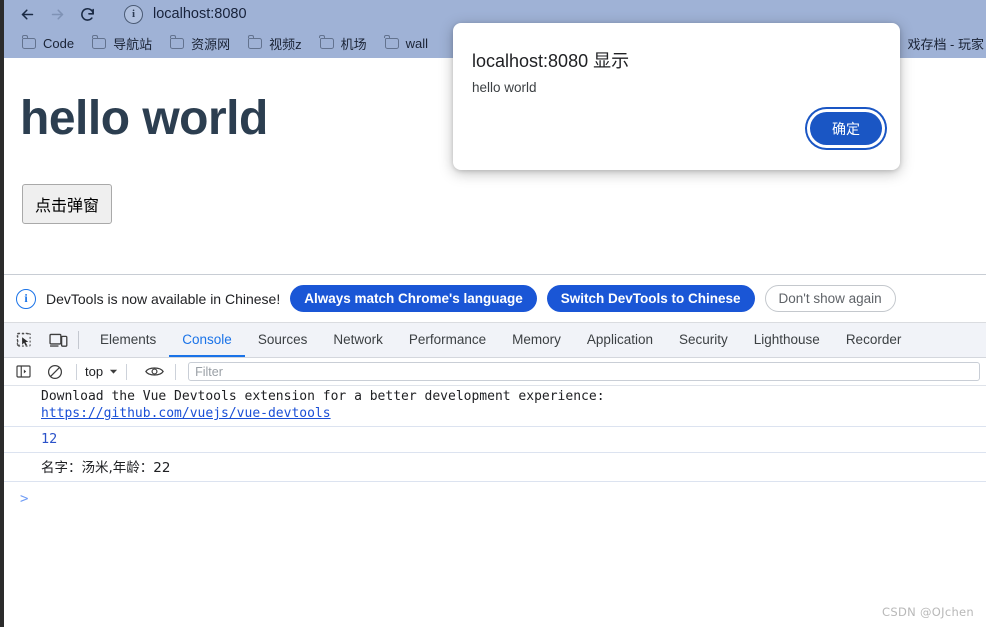 This screenshot has height=627, width=986. Describe the element at coordinates (49, 439) in the screenshot. I see `console-message-value: 12` at that location.